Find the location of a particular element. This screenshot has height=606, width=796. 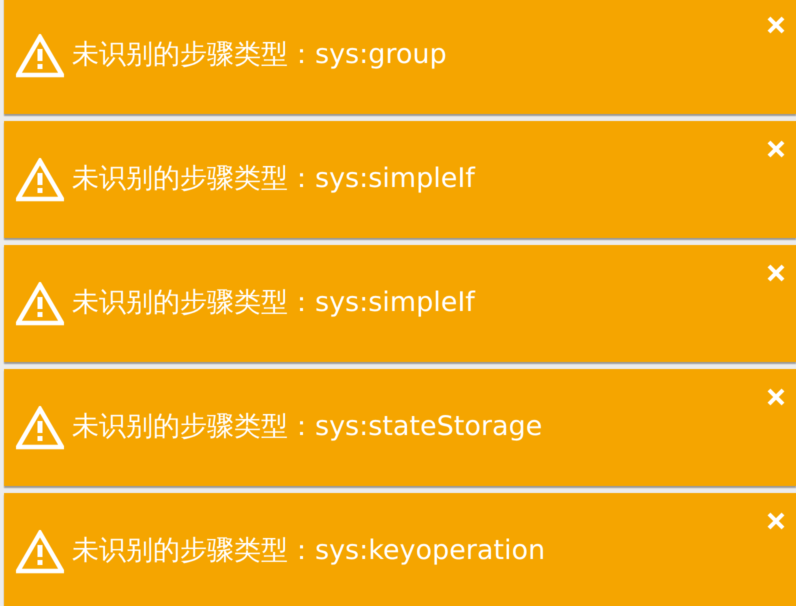

notification-message: 未识别的步骤类型：sys:group is located at coordinates (259, 55).